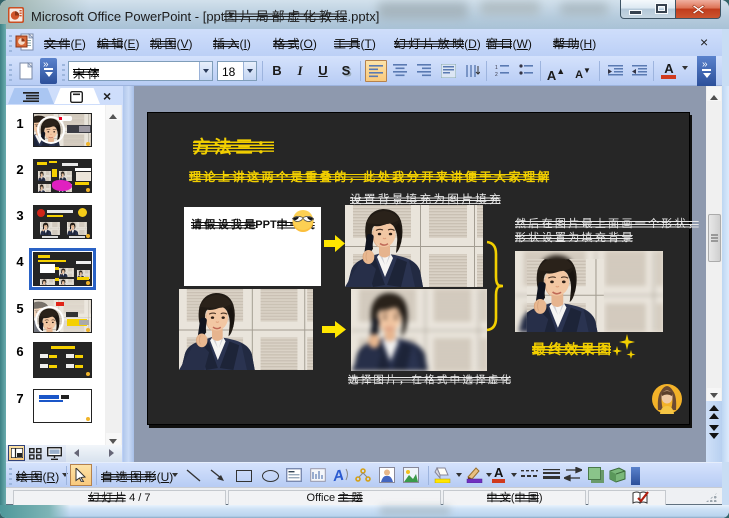 The height and width of the screenshot is (518, 729). Describe the element at coordinates (496, 68) in the screenshot. I see `svg-text: 1` at that location.